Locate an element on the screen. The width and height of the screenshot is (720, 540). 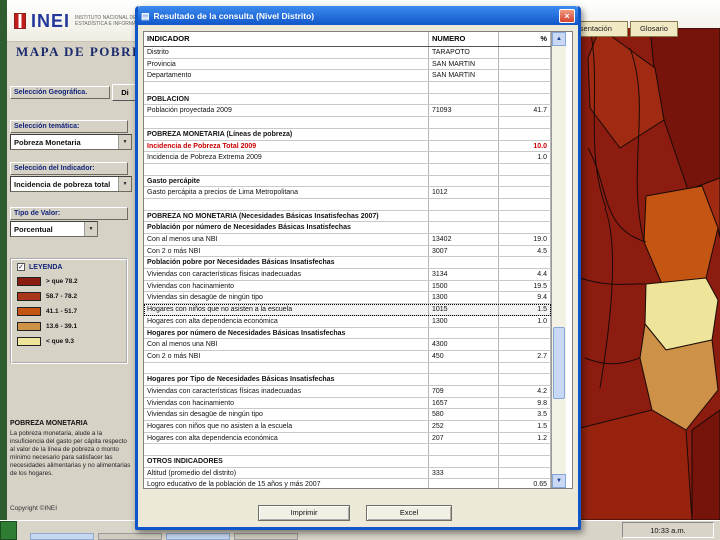
indicador-cell: Hogares con alta dependencia económica is located at coordinates (286, 438).